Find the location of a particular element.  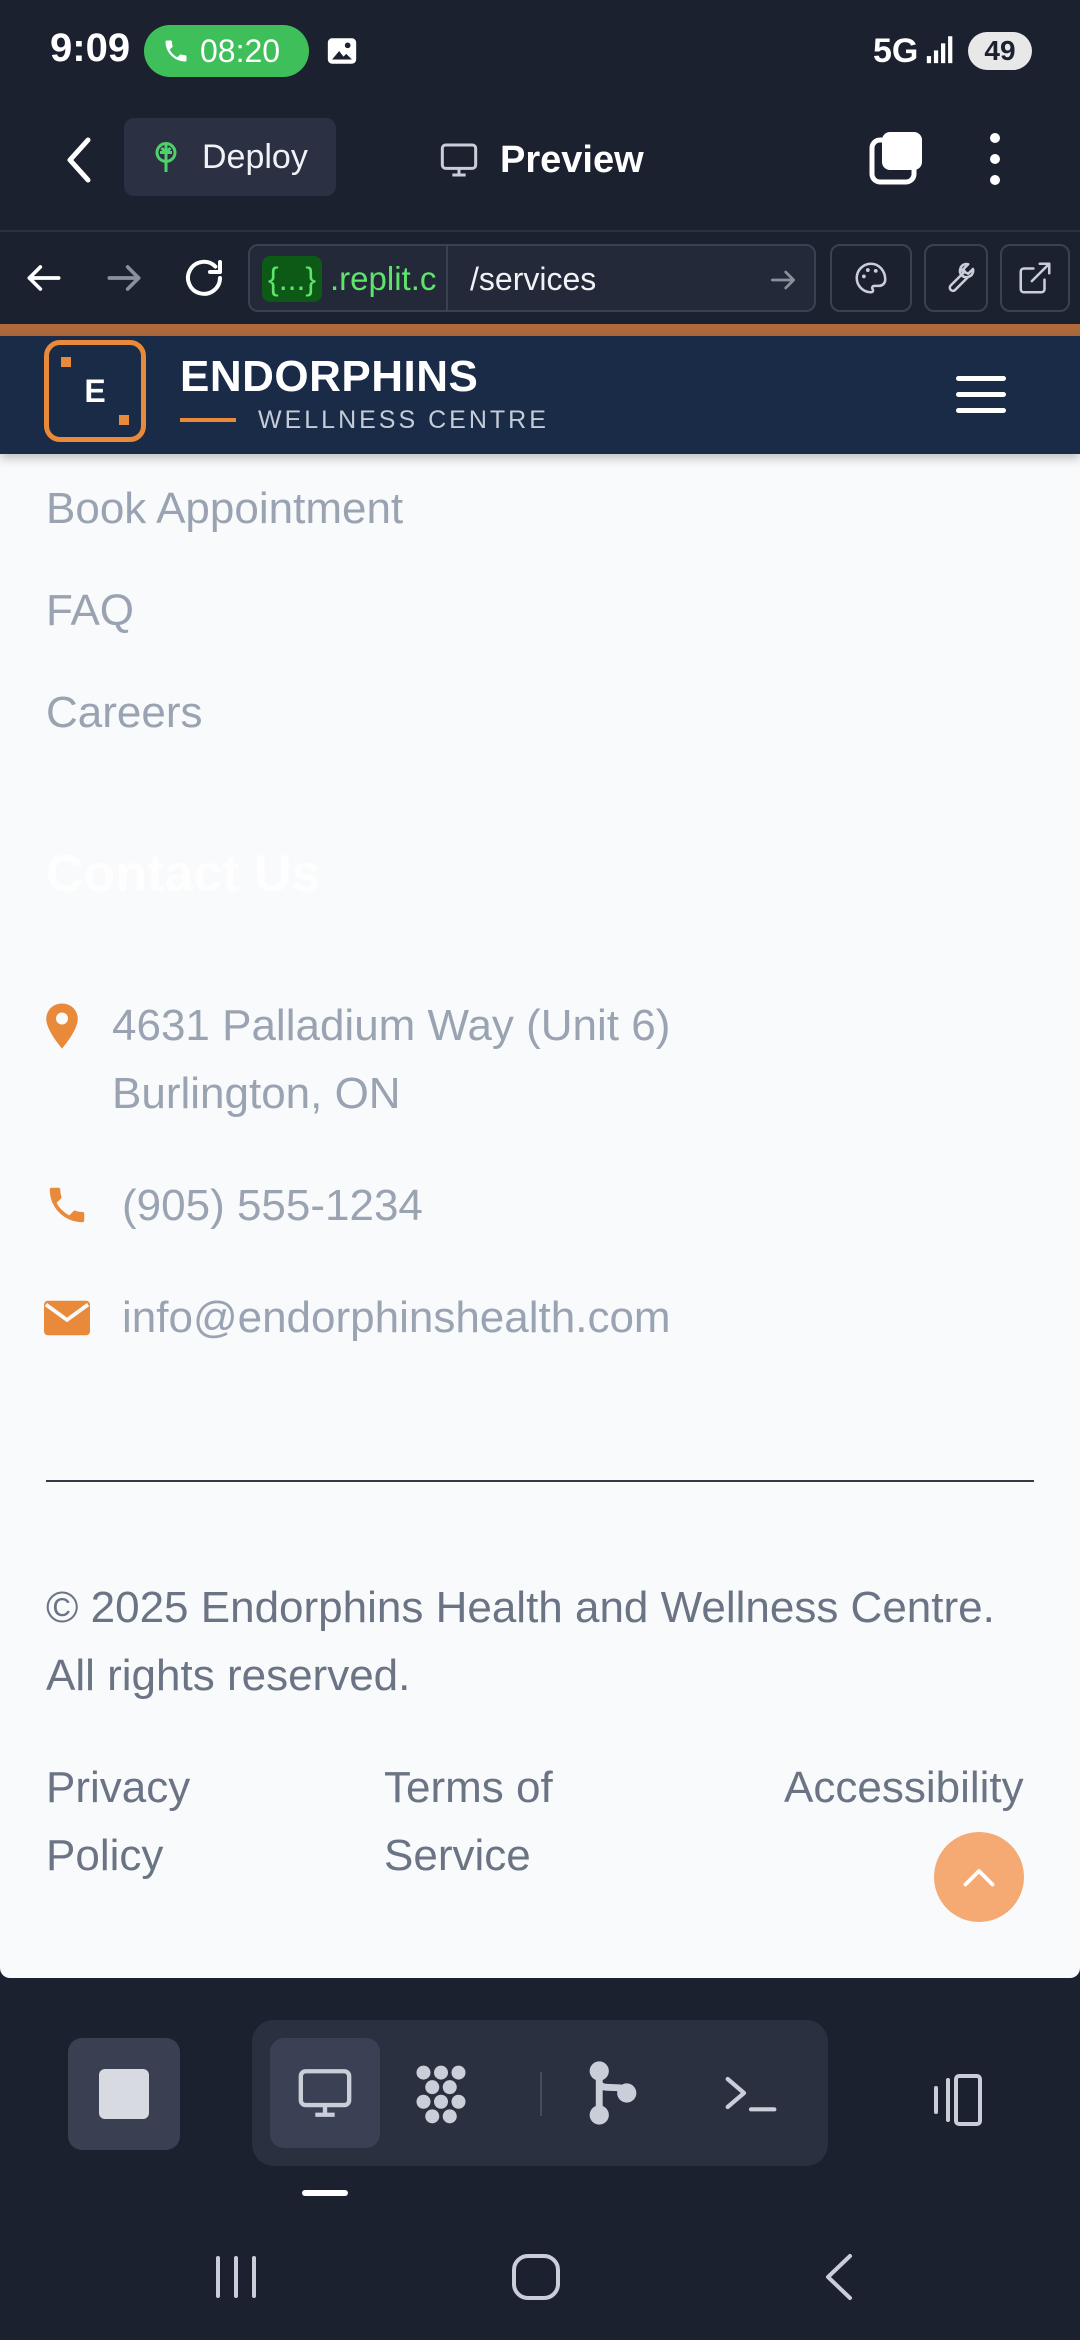

contact-heading: Contact Us is located at coordinates (183, 874).